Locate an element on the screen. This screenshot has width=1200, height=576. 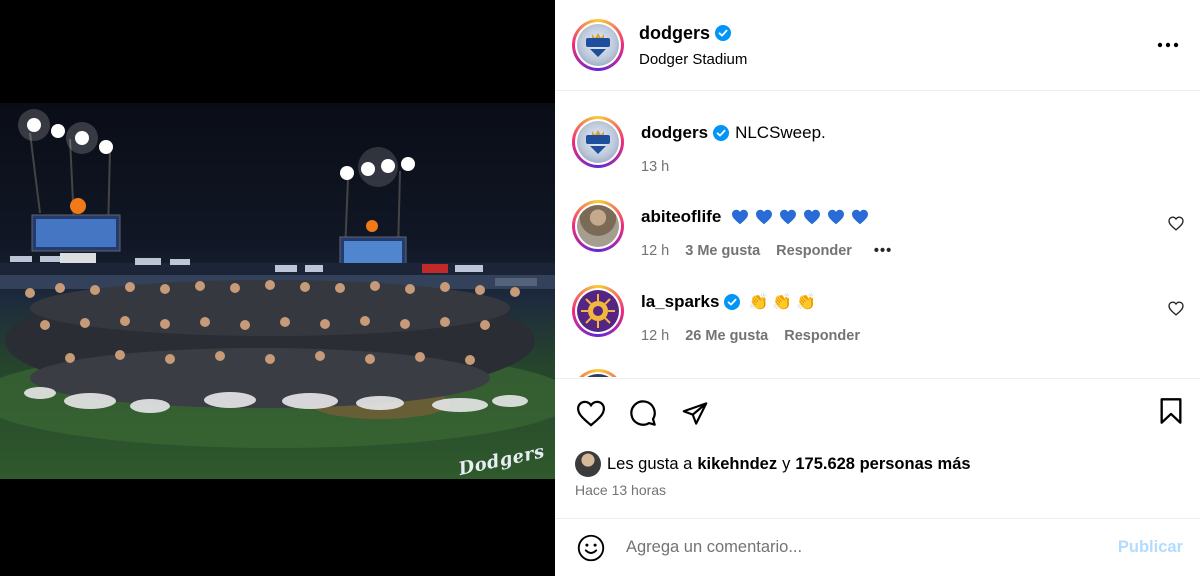
likes-and: y is located at coordinates (786, 463).